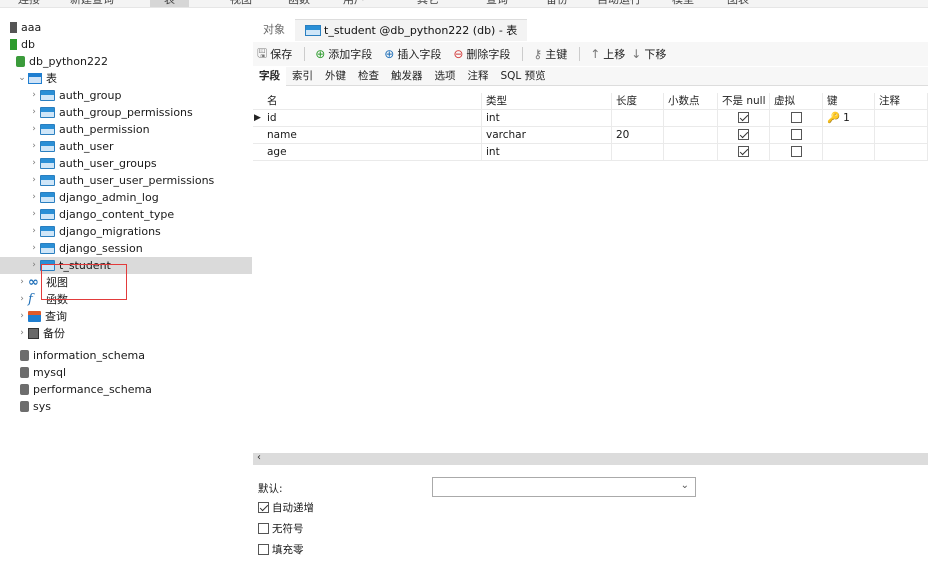 The width and height of the screenshot is (928, 587). I want to click on unsigned-option: 无符号, so click(281, 528).